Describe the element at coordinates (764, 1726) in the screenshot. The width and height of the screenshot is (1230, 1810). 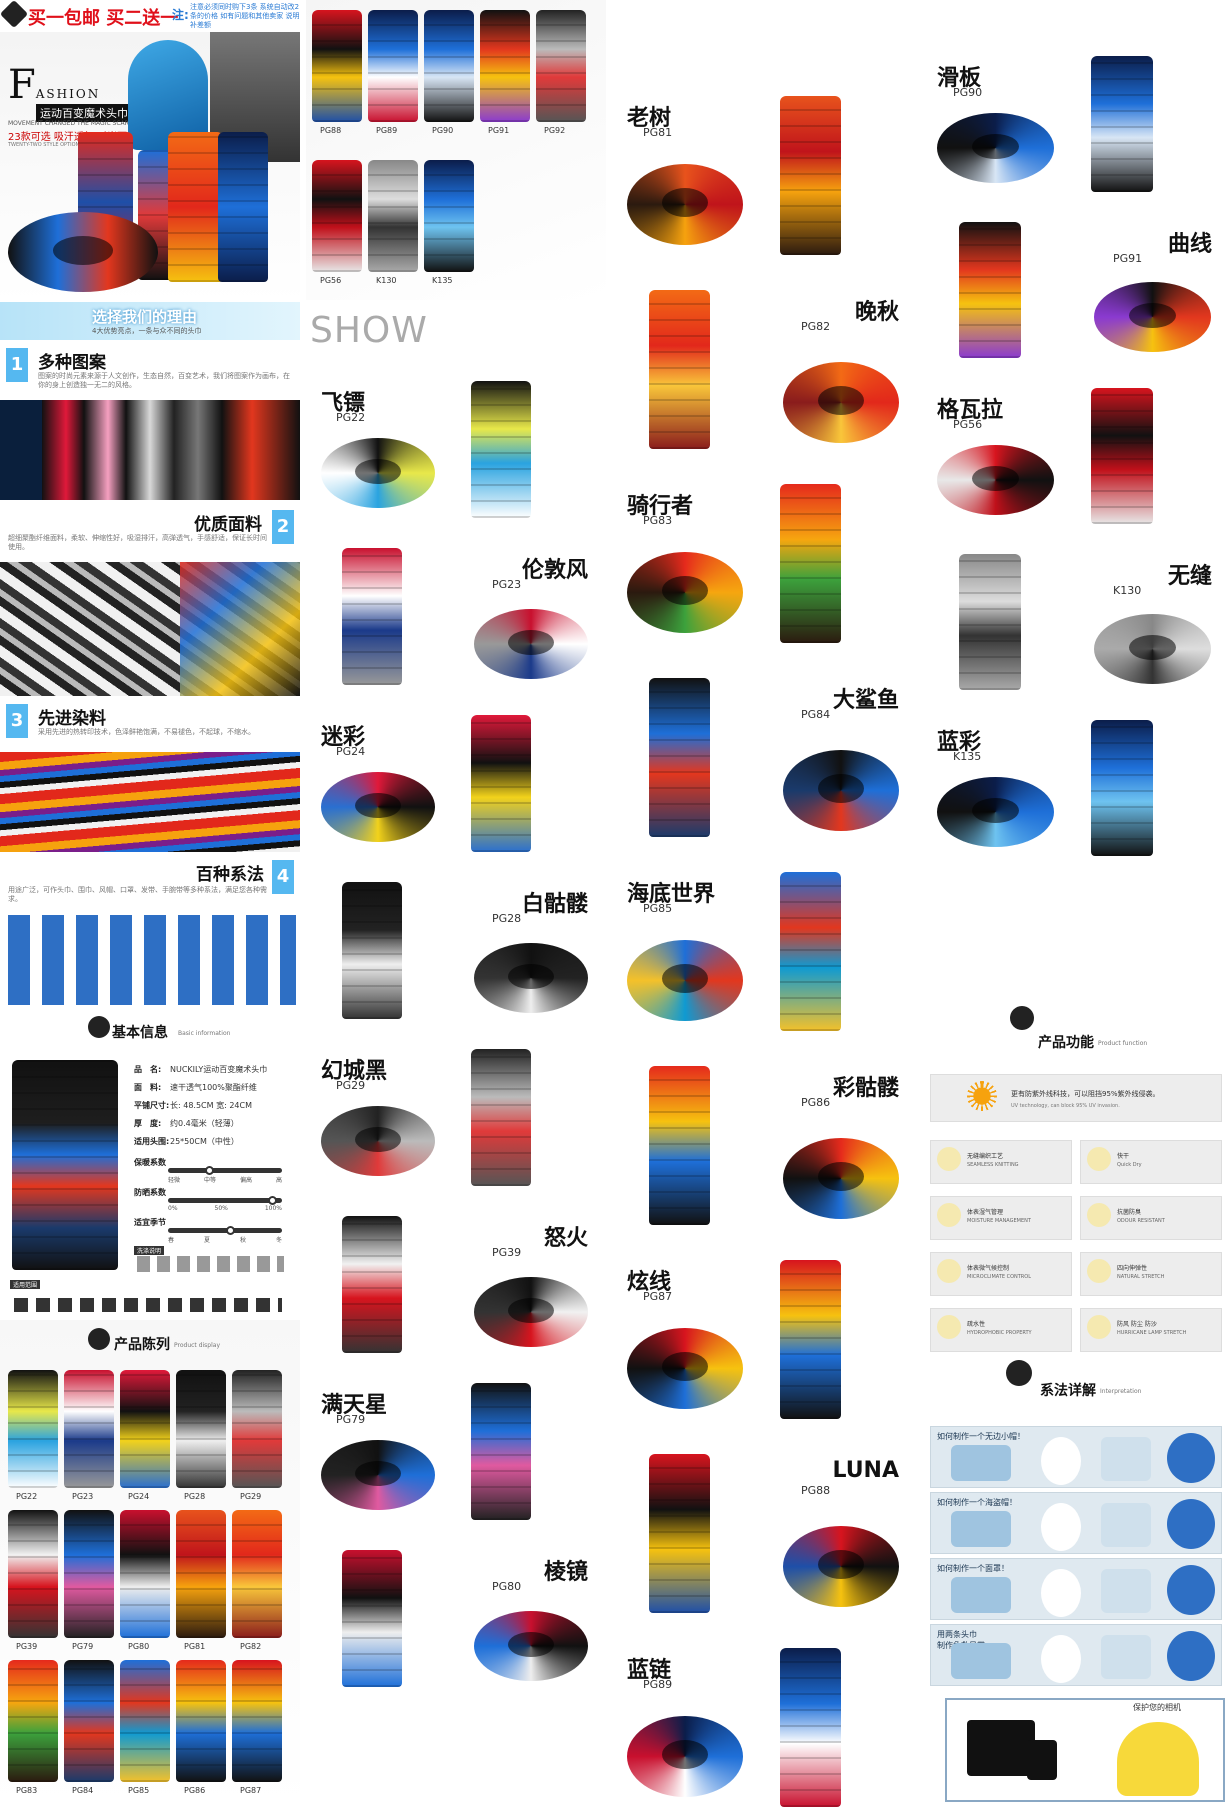
I see `product-card: 蓝链 PG89` at that location.